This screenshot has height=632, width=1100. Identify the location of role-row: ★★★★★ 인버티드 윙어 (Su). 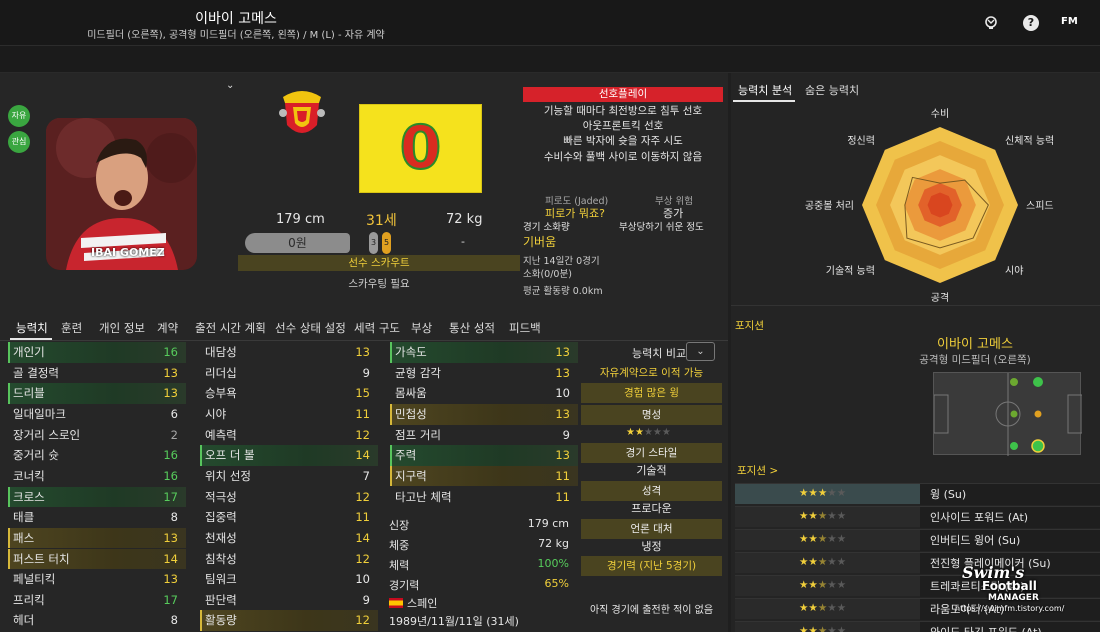
(917, 540).